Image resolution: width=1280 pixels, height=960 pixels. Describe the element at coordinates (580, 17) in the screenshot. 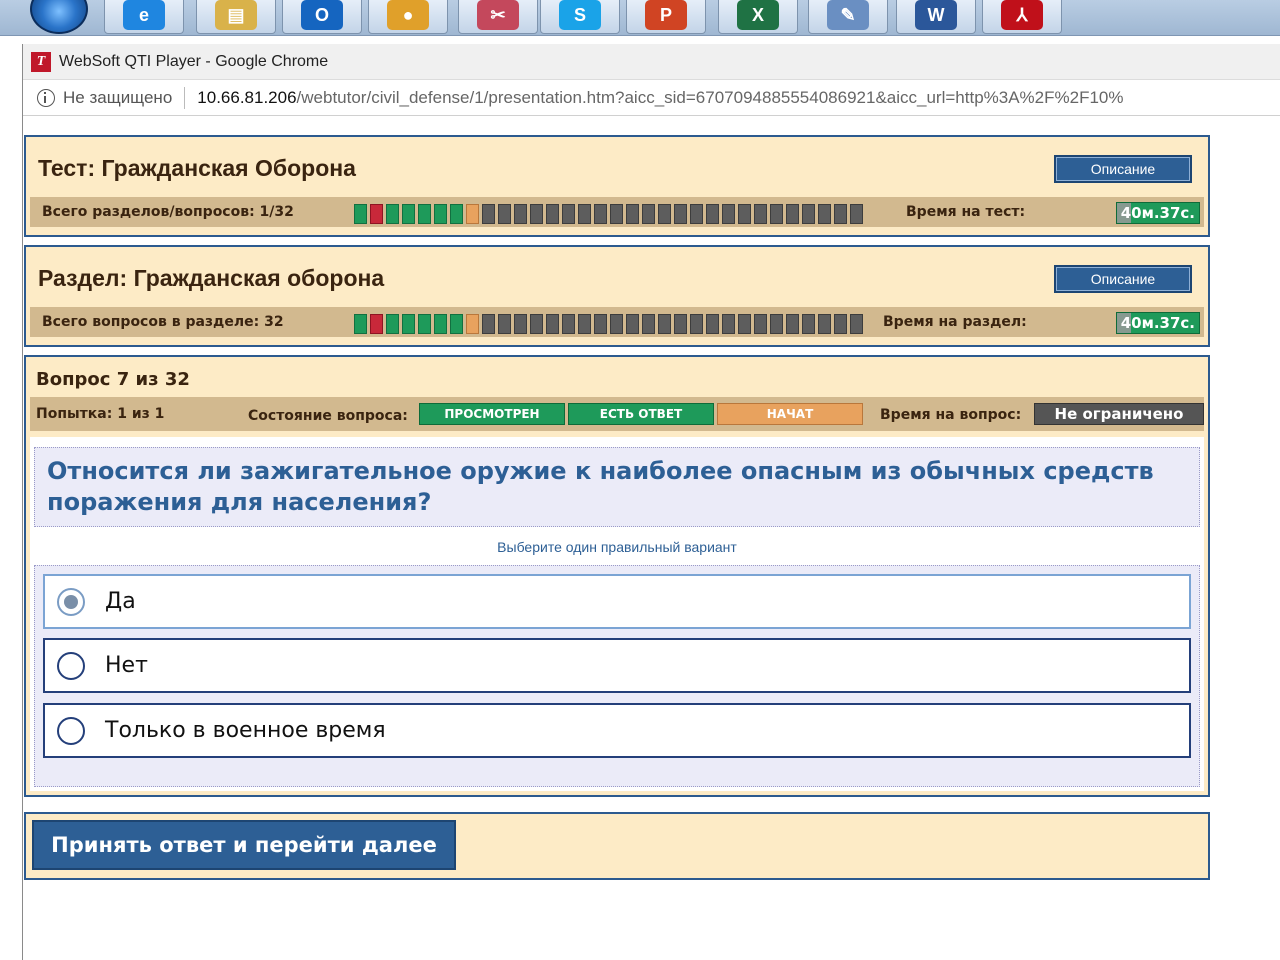

I see `taskbar-button: S` at that location.